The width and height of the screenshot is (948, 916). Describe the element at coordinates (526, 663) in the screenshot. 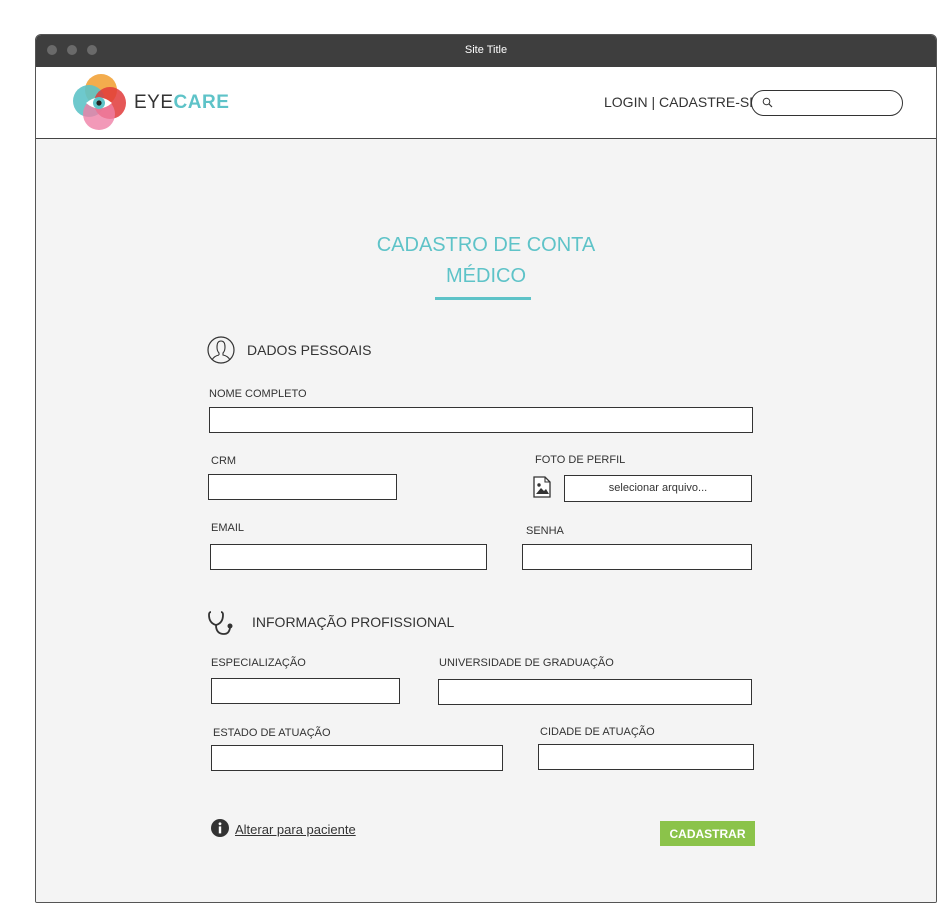

I see `university-label: UNIVERSIDADE DE GRADUAÇÃO` at that location.